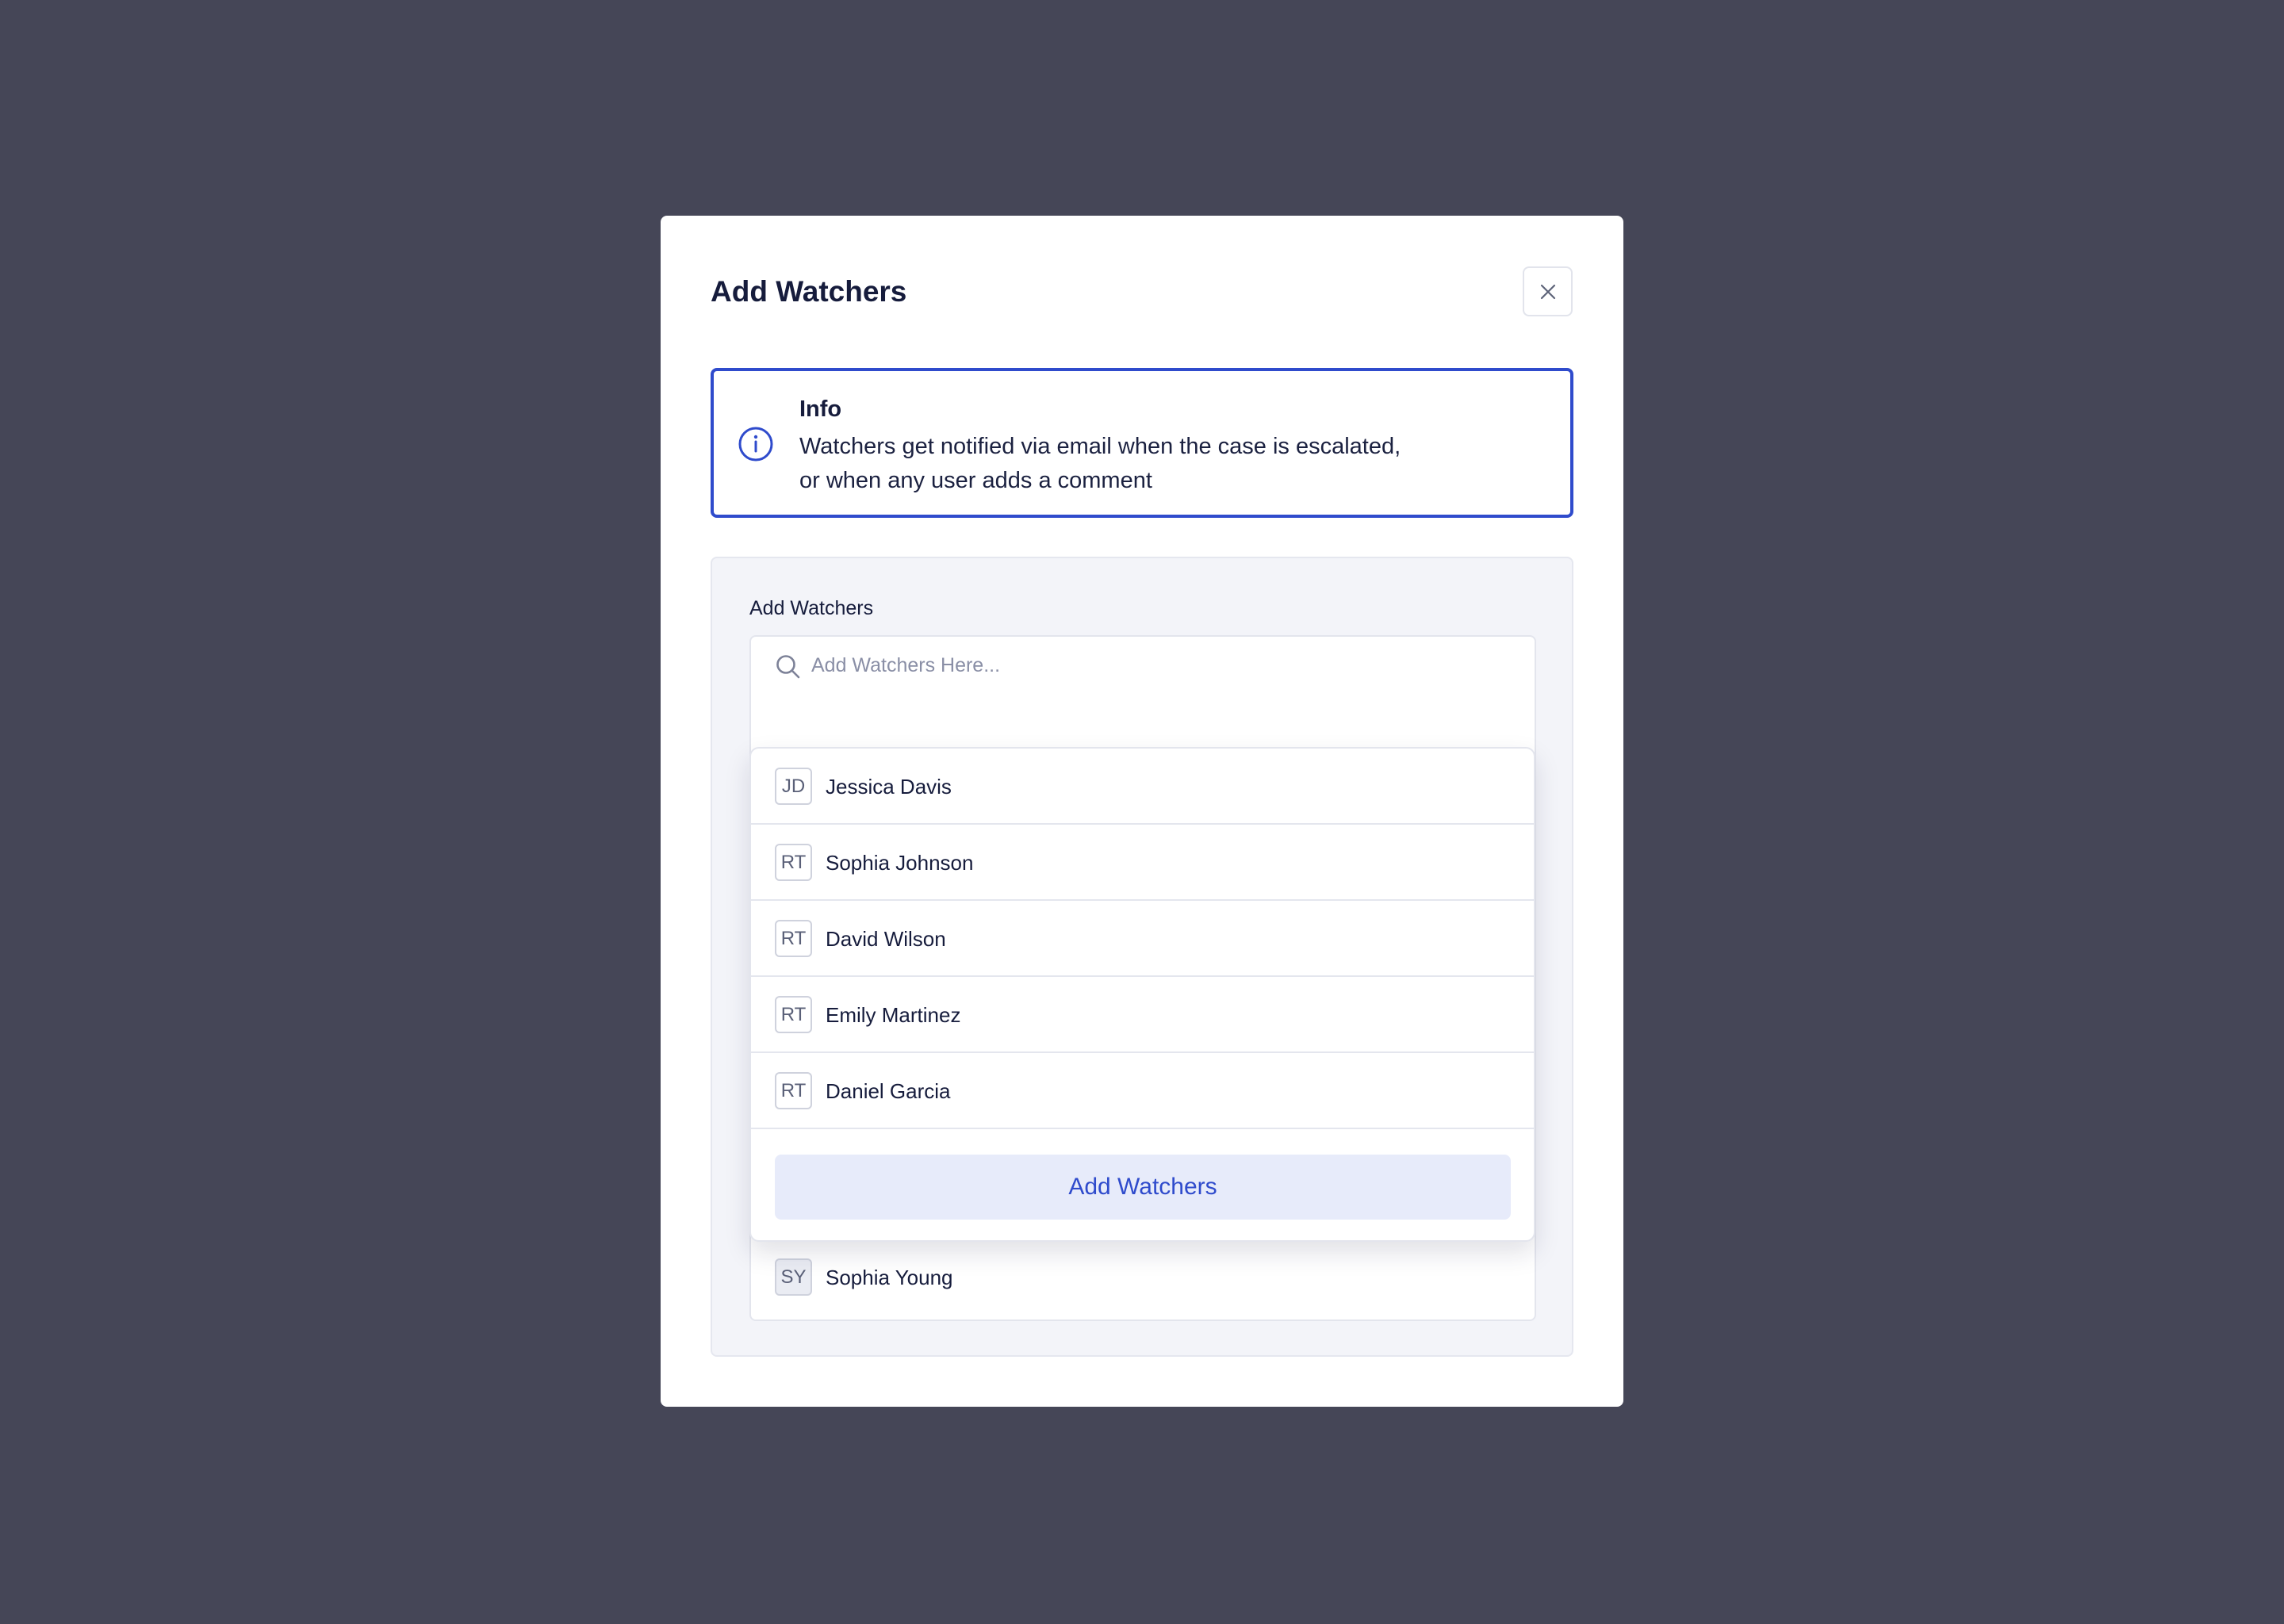 The height and width of the screenshot is (1624, 2284). Describe the element at coordinates (889, 1277) in the screenshot. I see `watcher-name: Sophia Young` at that location.